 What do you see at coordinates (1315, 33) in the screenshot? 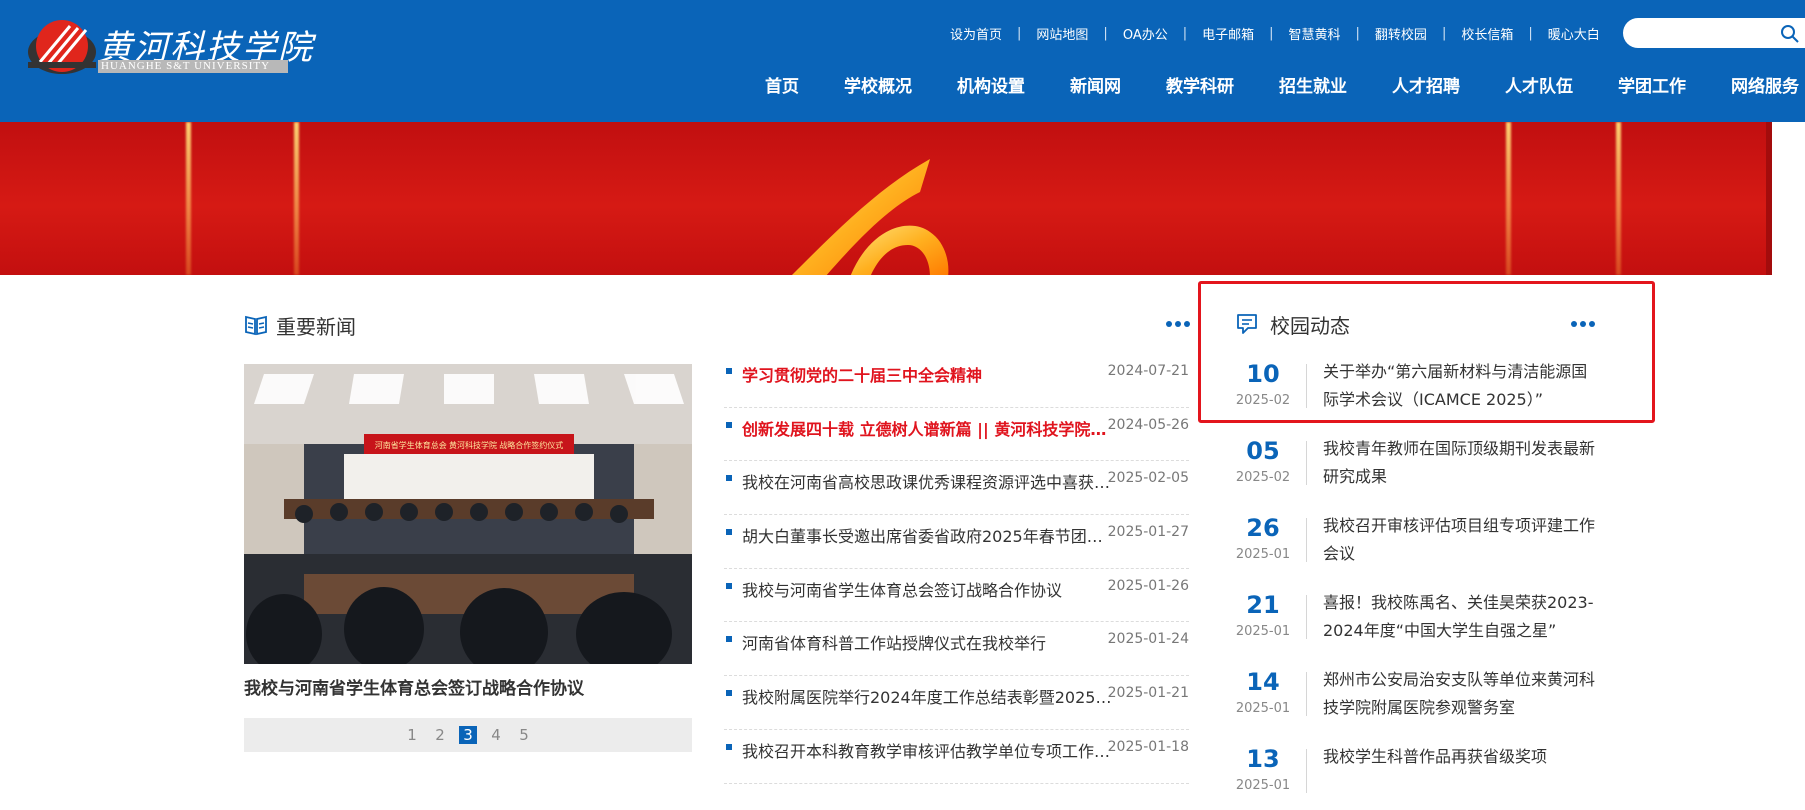
I see `toplink-smart-campus: 智慧黄科` at bounding box center [1315, 33].